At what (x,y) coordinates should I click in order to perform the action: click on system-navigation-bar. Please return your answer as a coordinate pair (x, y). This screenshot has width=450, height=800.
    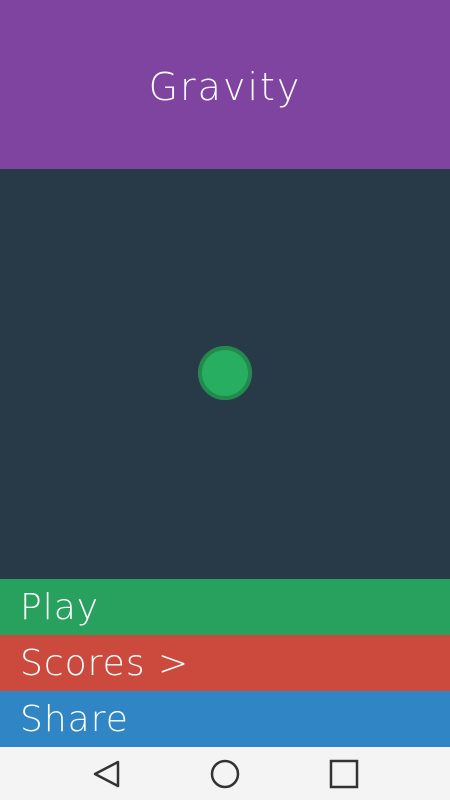
    Looking at the image, I should click on (225, 773).